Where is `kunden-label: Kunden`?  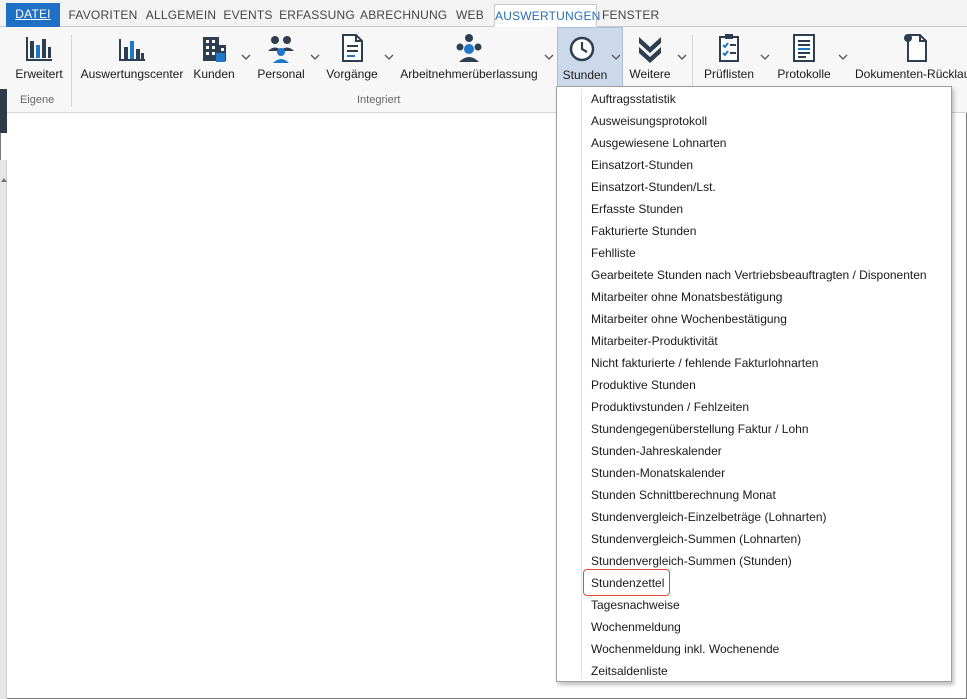 kunden-label: Kunden is located at coordinates (214, 74).